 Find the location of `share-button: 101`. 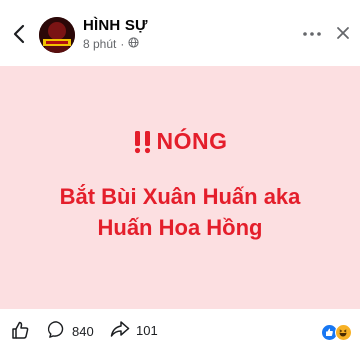

share-button: 101 is located at coordinates (134, 330).